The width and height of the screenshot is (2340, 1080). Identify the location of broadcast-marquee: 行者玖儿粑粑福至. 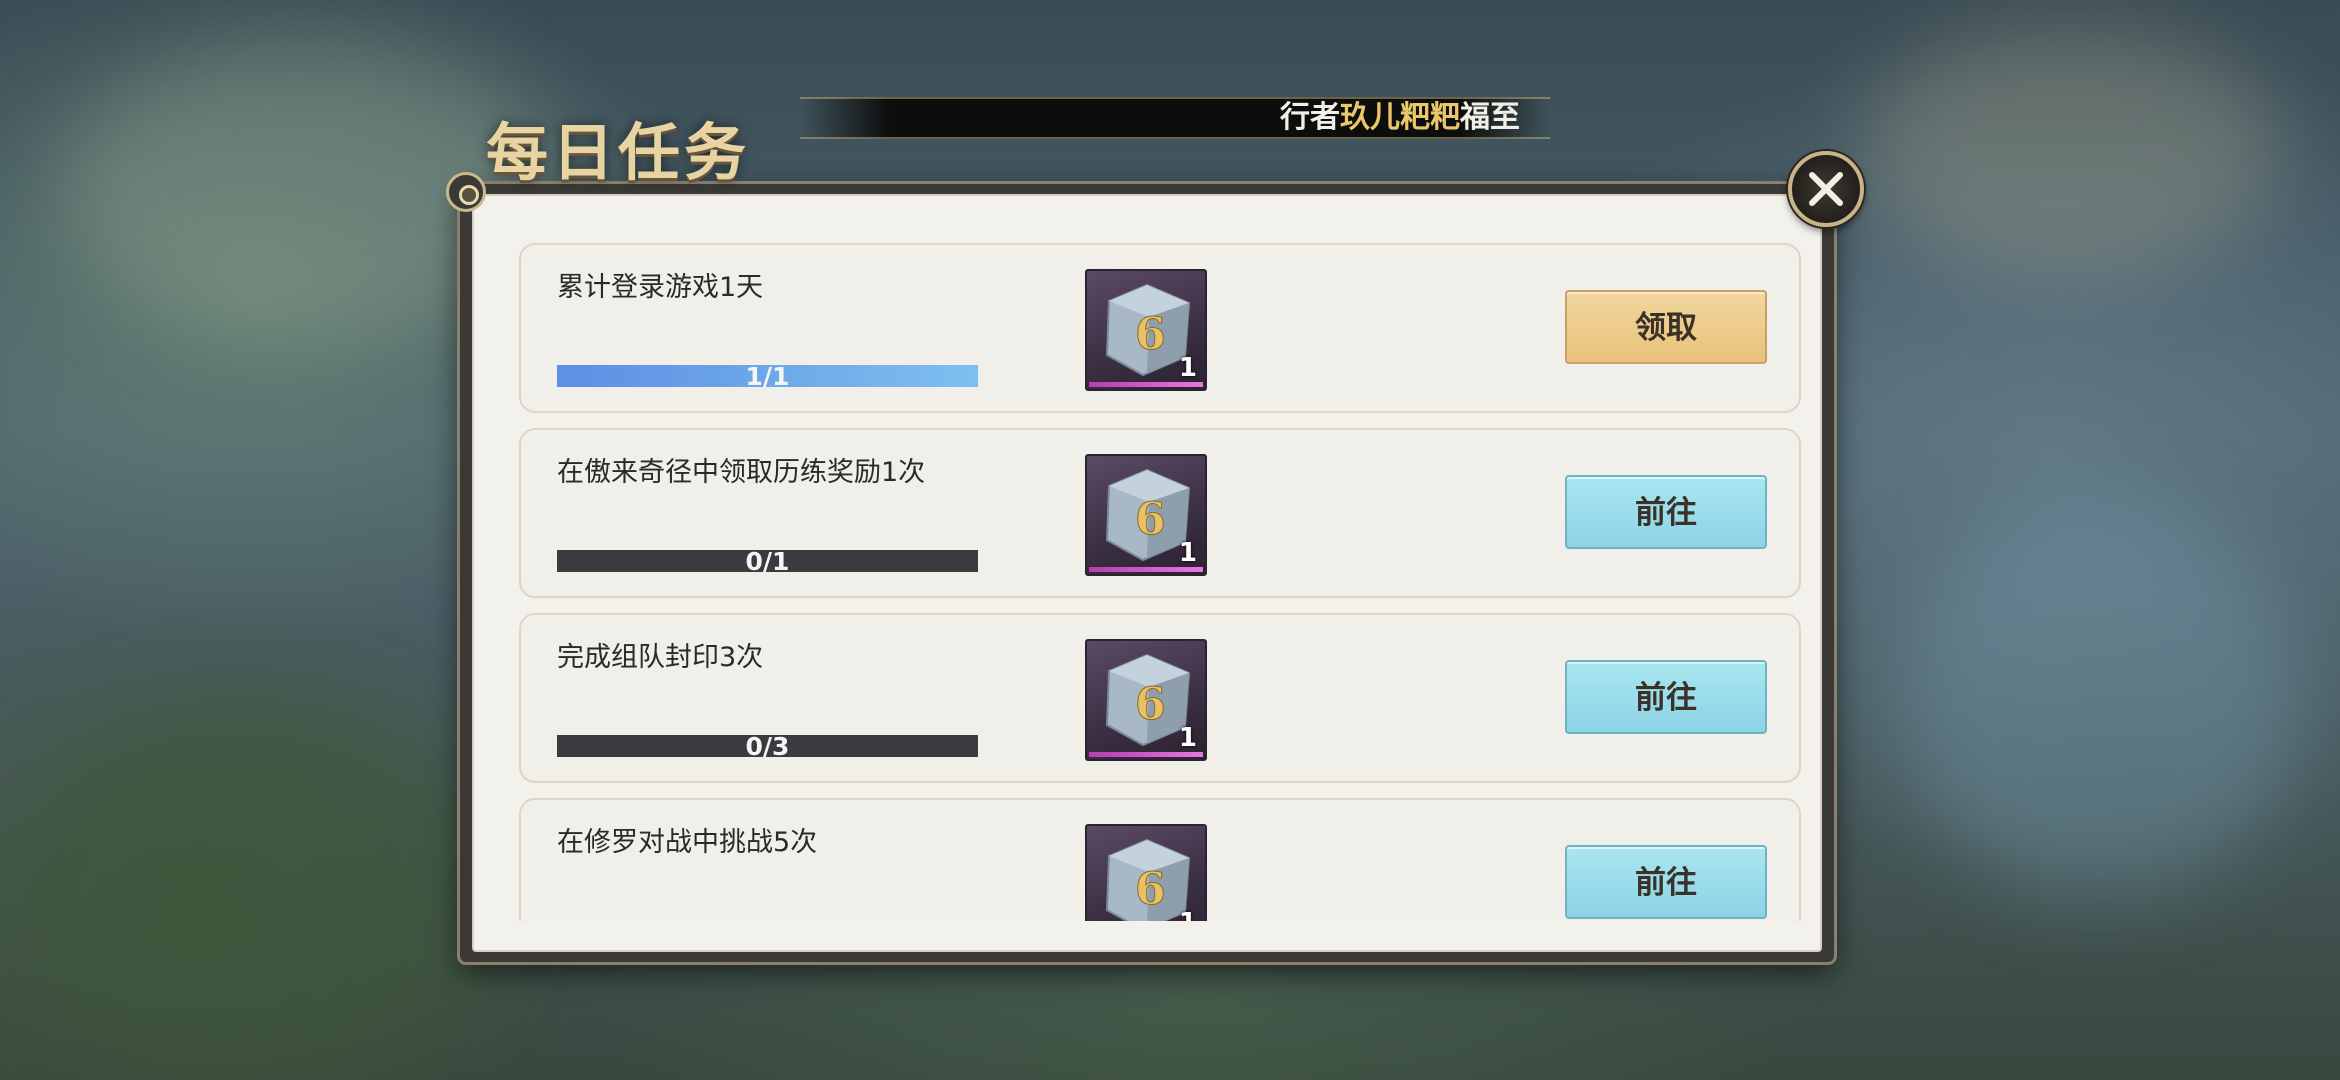
(1400, 118).